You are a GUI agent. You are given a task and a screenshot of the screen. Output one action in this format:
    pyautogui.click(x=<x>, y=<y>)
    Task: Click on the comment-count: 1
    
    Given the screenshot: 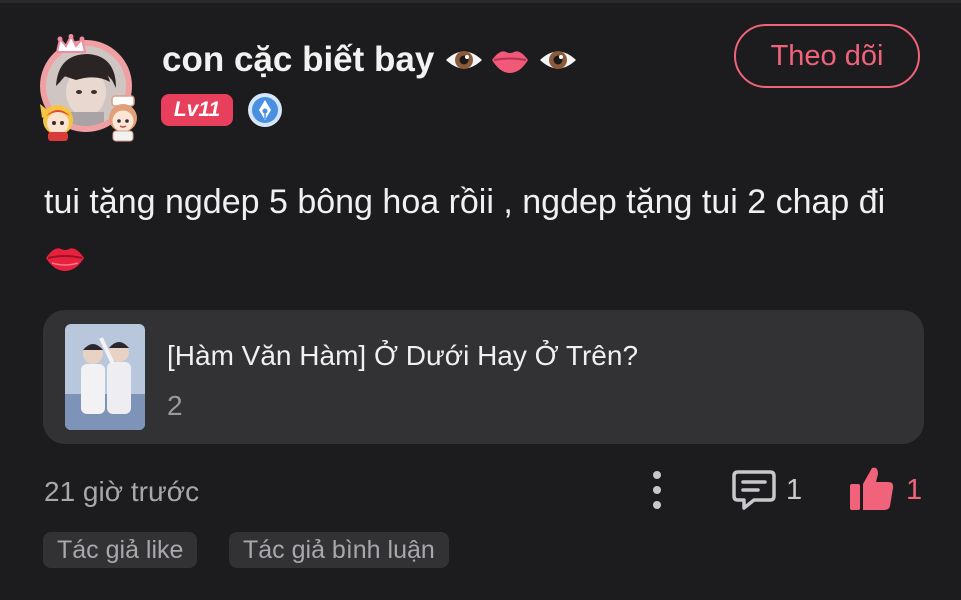 What is the action you would take?
    pyautogui.click(x=794, y=490)
    